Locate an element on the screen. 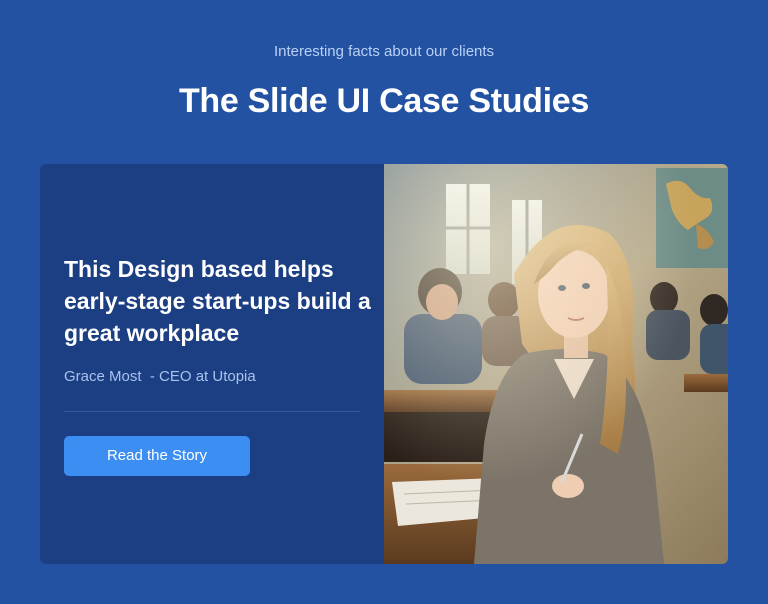 This screenshot has width=768, height=604. divider is located at coordinates (212, 411).